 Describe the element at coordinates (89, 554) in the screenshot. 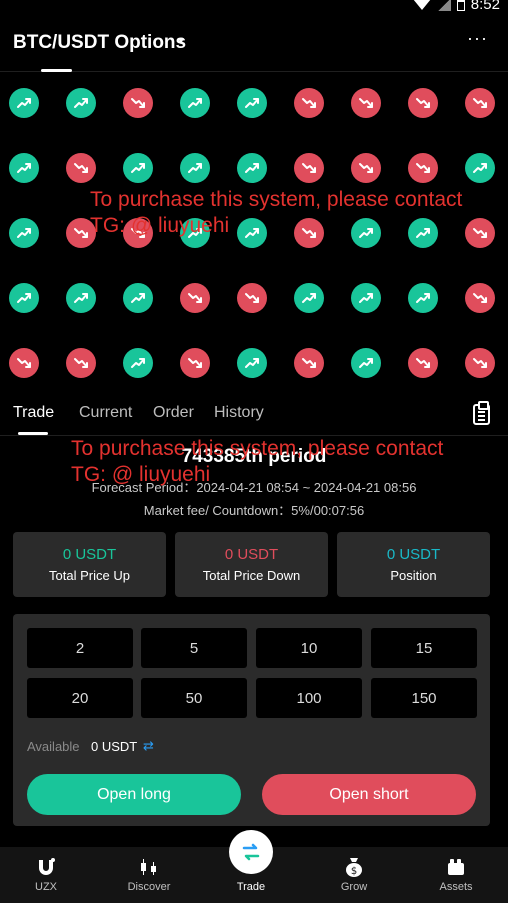

I see `total-up-amount: 0 USDT` at that location.